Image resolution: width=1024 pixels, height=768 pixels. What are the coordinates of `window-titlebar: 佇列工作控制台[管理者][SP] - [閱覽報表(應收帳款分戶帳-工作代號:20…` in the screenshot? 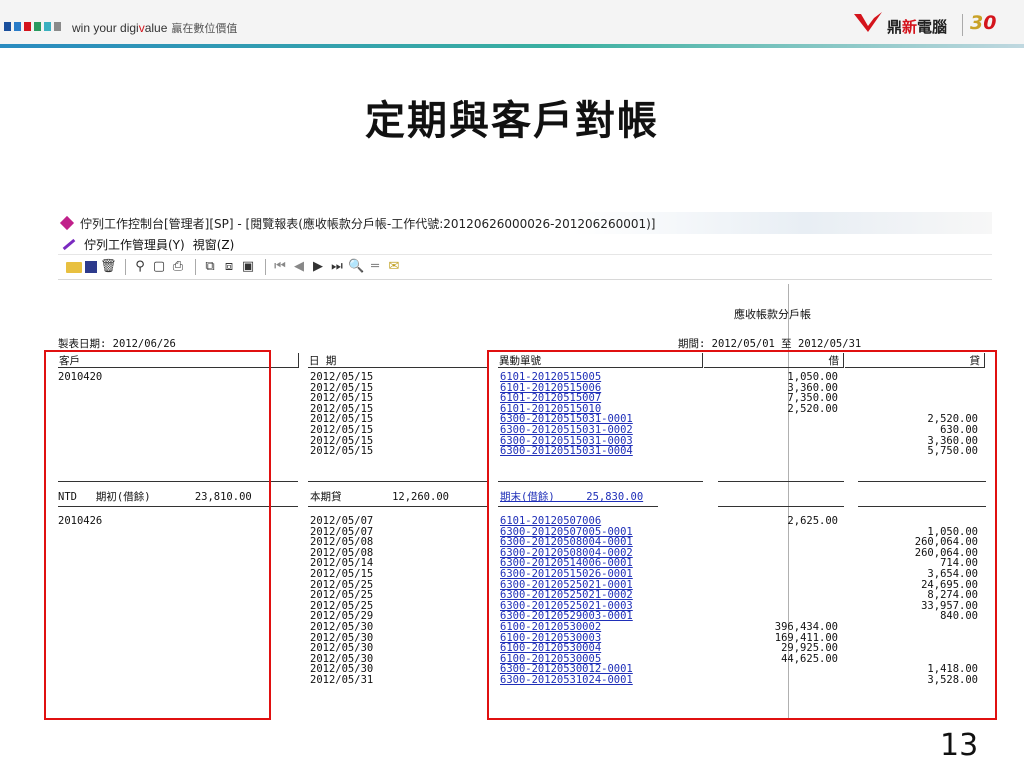 It's located at (525, 223).